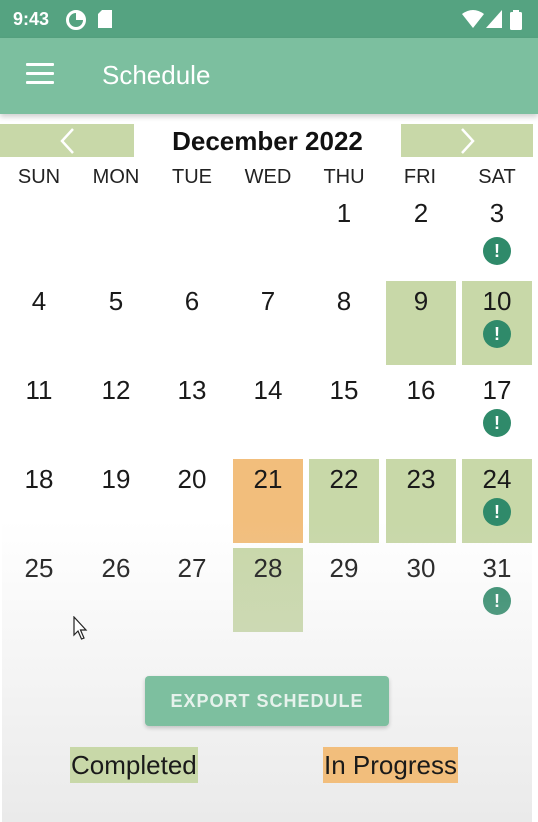 This screenshot has width=538, height=822. Describe the element at coordinates (497, 177) in the screenshot. I see `weekday-label: SAT` at that location.